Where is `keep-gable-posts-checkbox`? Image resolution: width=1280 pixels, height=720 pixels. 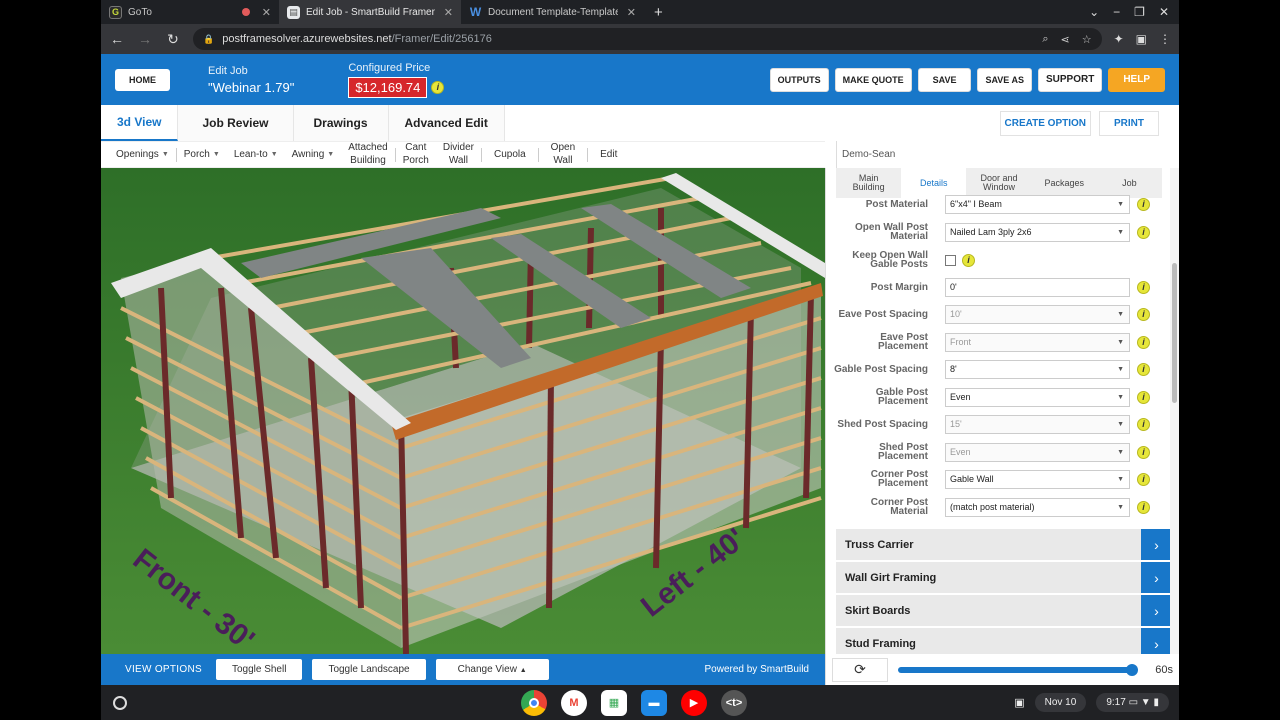 keep-gable-posts-checkbox is located at coordinates (950, 260).